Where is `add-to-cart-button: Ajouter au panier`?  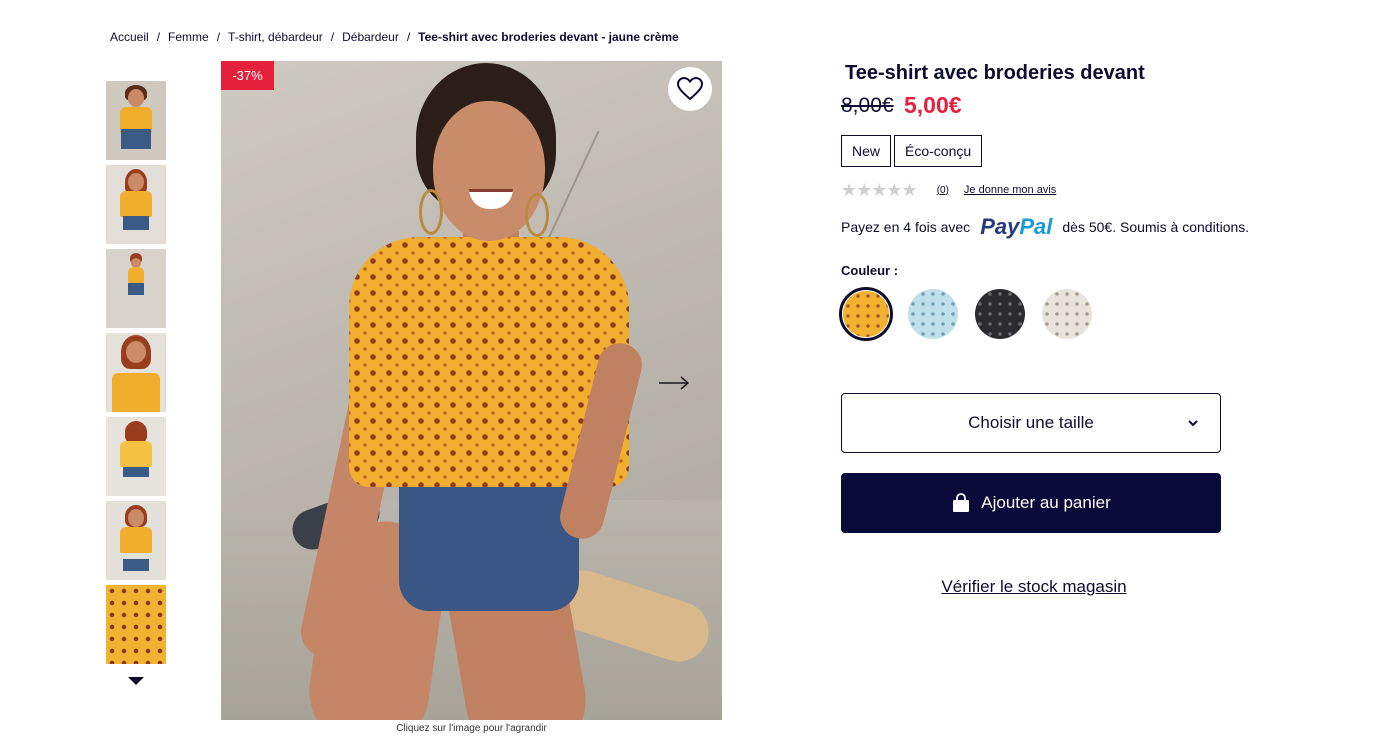 add-to-cart-button: Ajouter au panier is located at coordinates (1031, 503).